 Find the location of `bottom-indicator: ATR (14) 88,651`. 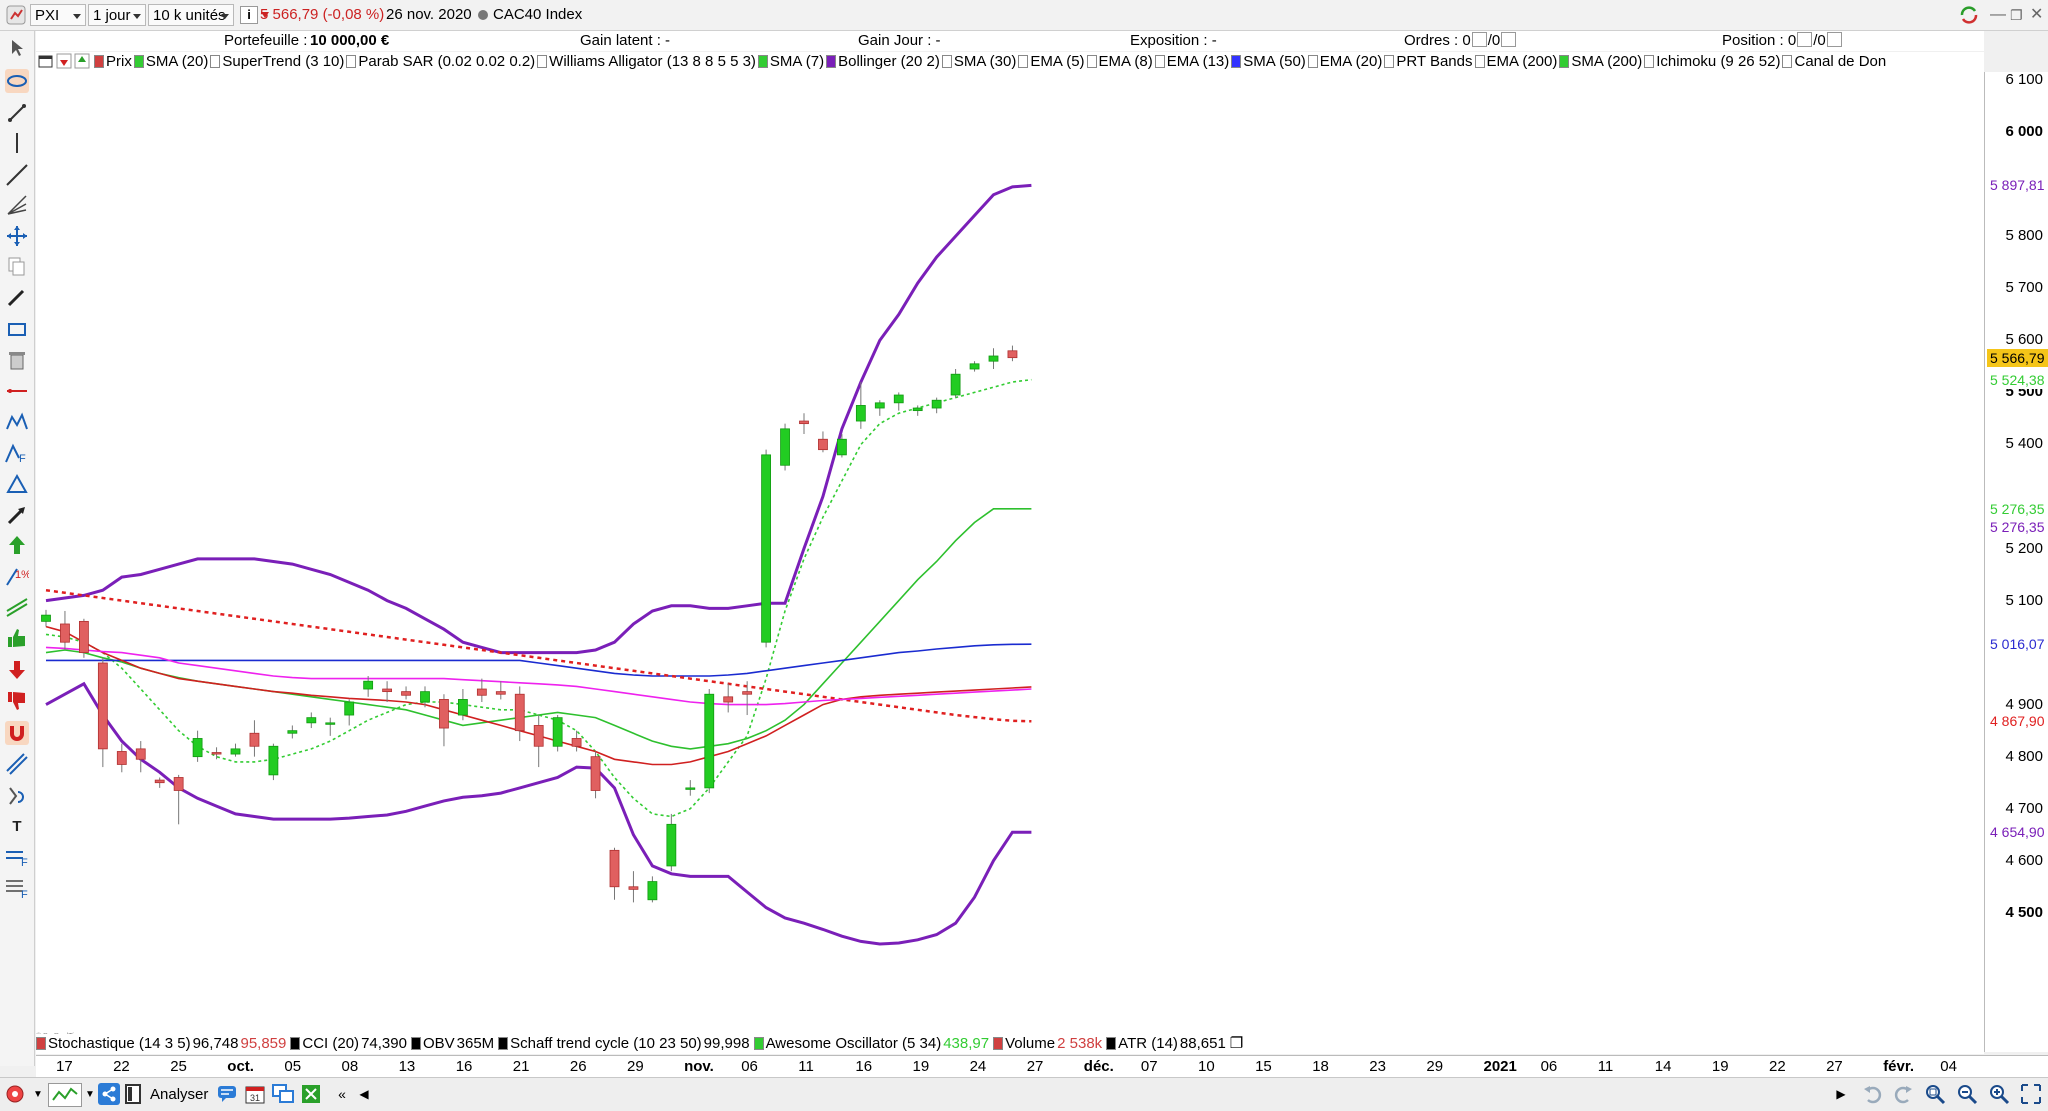

bottom-indicator: ATR (14) 88,651 is located at coordinates (1166, 1043).